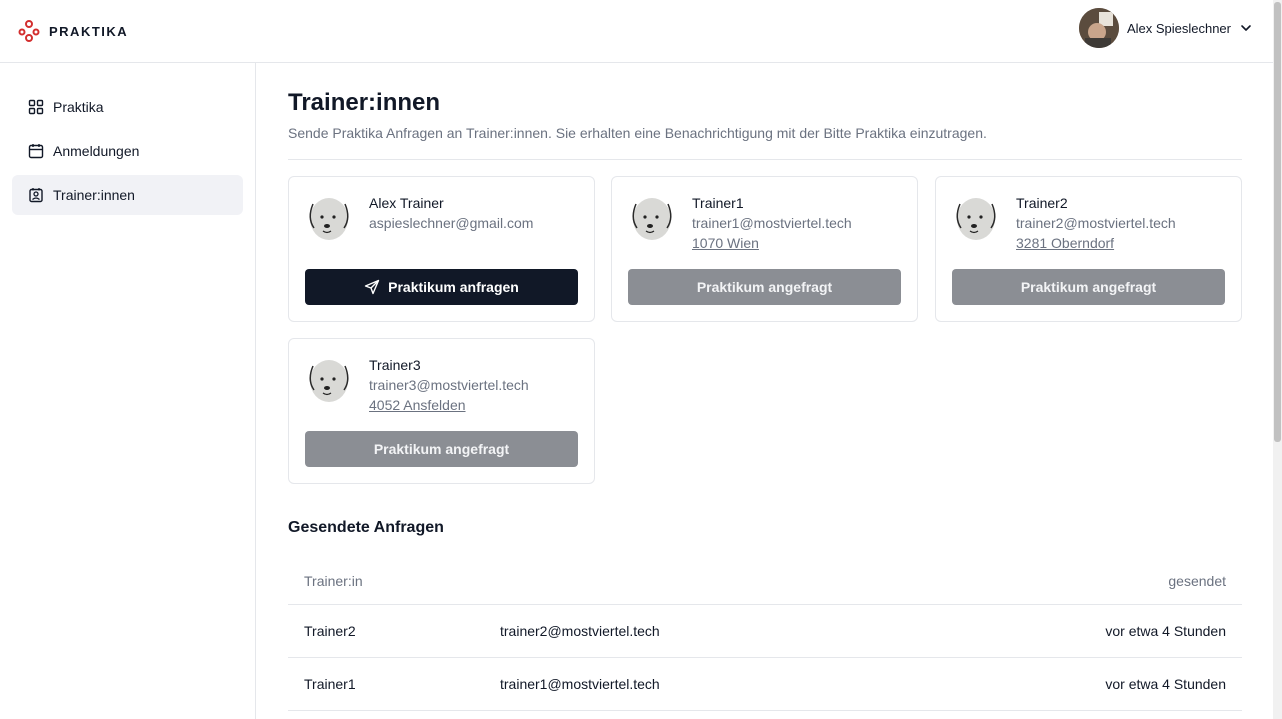 The image size is (1282, 719). What do you see at coordinates (366, 527) in the screenshot?
I see `section-title: Gesendete Anfragen` at bounding box center [366, 527].